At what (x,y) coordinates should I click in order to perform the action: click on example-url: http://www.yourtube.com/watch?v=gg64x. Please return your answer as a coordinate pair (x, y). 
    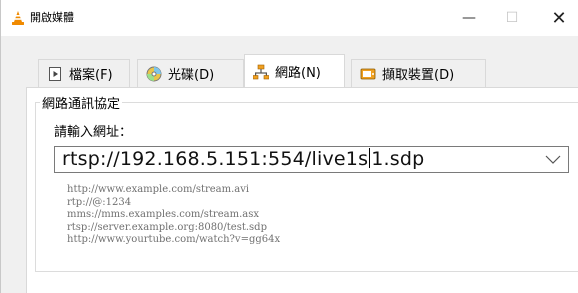
    Looking at the image, I should click on (174, 240).